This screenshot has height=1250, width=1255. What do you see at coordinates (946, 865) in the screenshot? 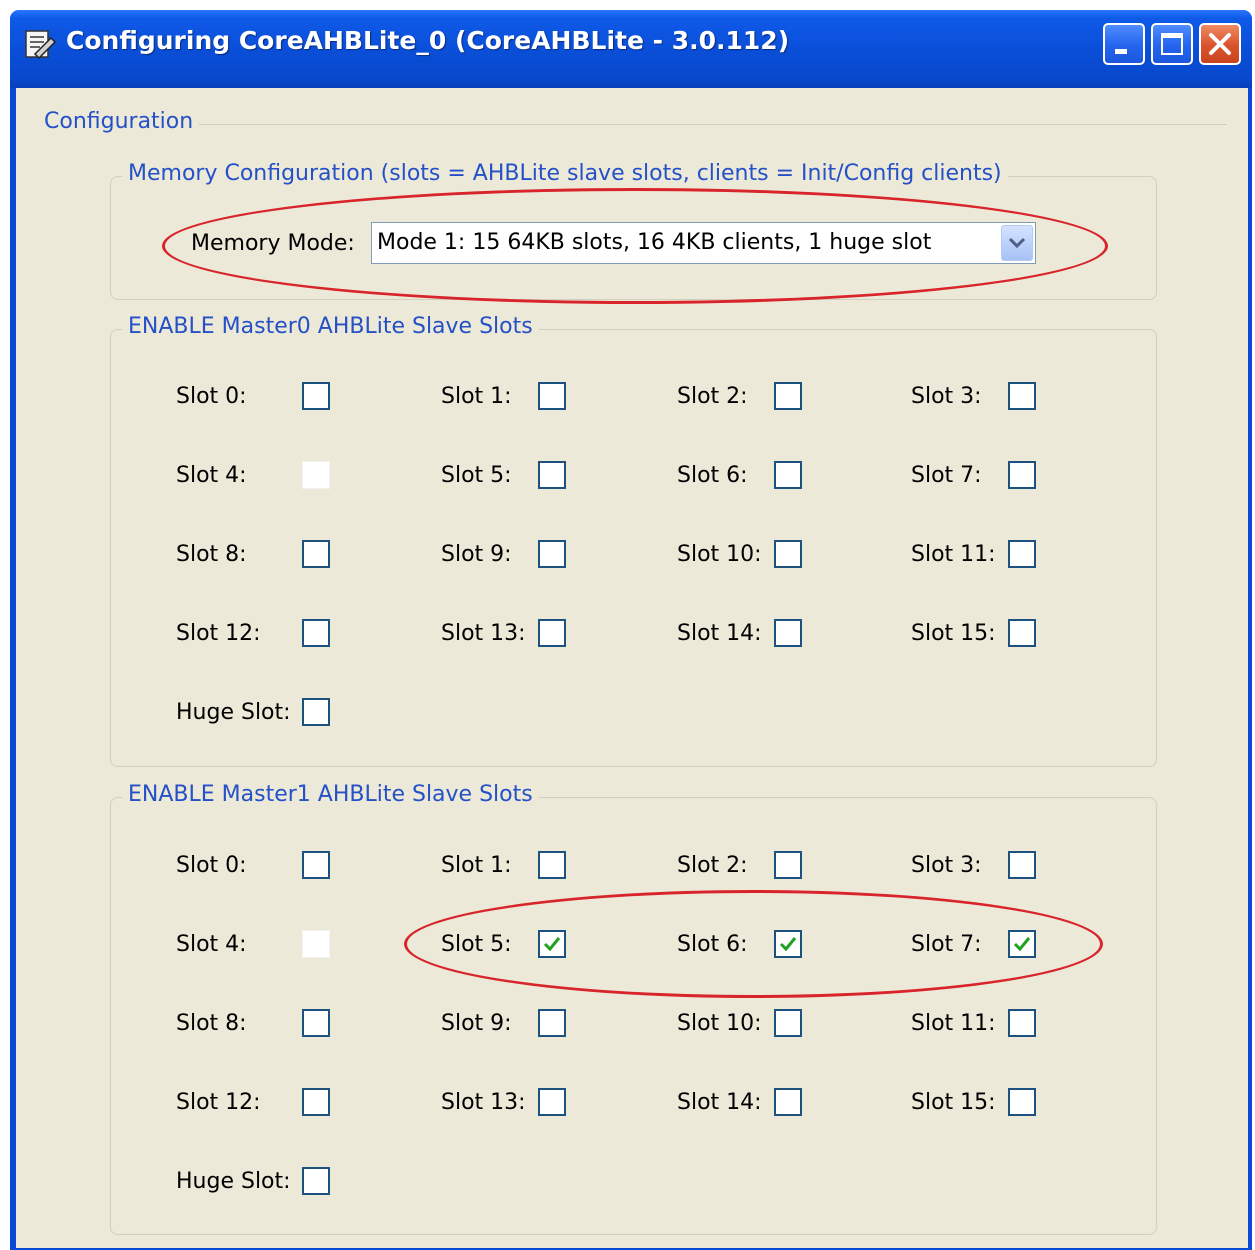
I see `master1-slot-label: Slot 3:` at bounding box center [946, 865].